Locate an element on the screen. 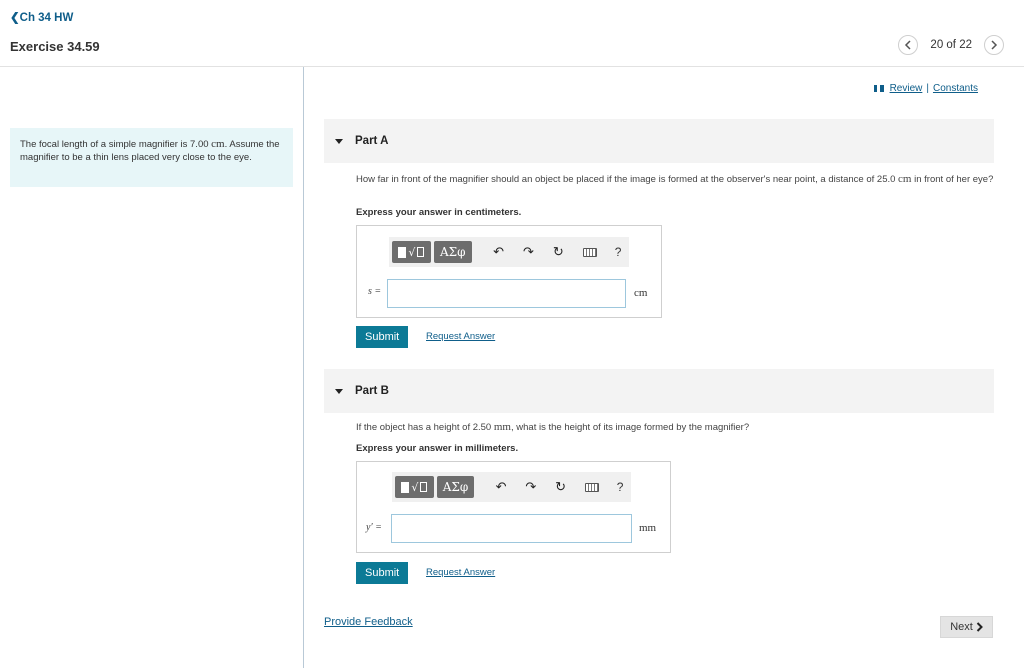  review-link: Review is located at coordinates (906, 88).